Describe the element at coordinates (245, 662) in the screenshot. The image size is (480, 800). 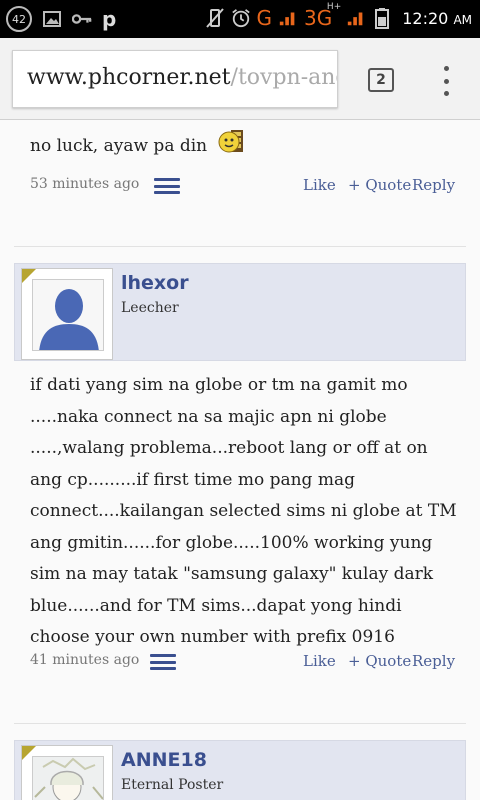
I see `post-meta: 41 minutes ago Like + Quote Reply` at that location.